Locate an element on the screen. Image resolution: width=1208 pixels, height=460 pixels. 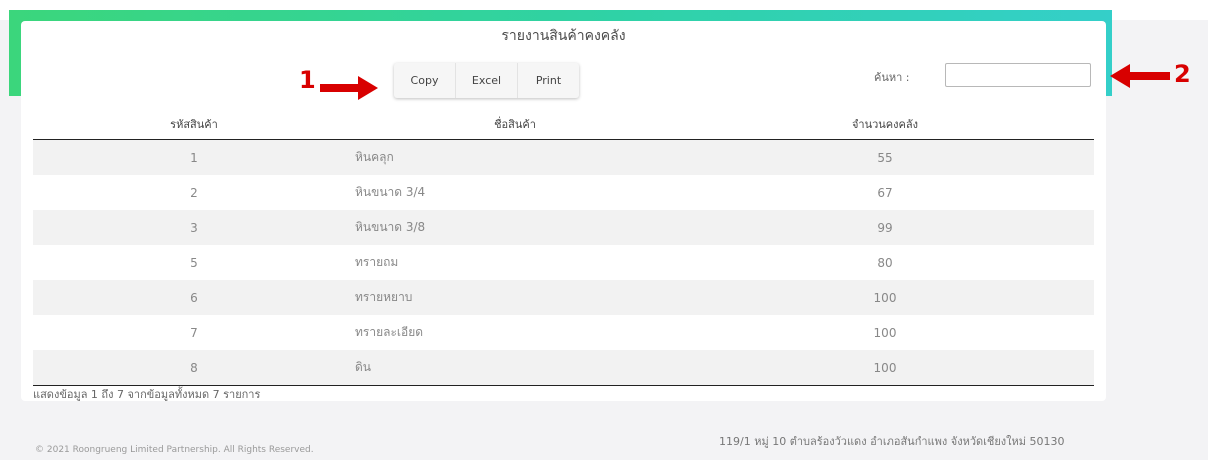
cell-code: 7 is located at coordinates (194, 332).